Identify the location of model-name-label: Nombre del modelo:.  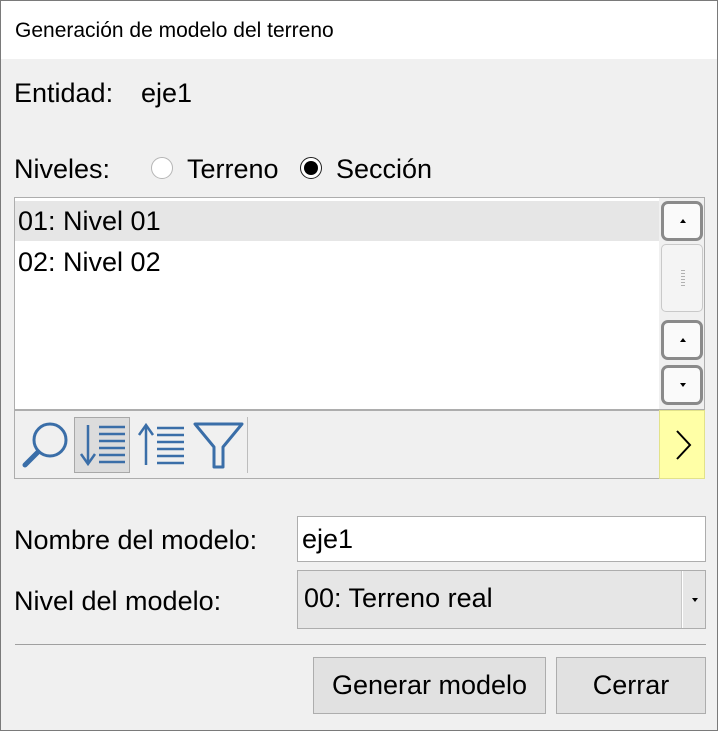
(136, 540).